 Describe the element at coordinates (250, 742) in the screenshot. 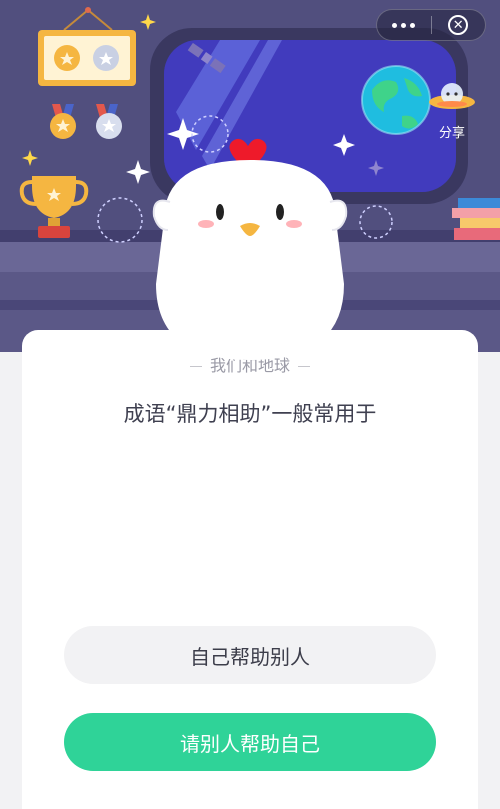

I see `answer-option-2: 请别人帮助自己` at that location.